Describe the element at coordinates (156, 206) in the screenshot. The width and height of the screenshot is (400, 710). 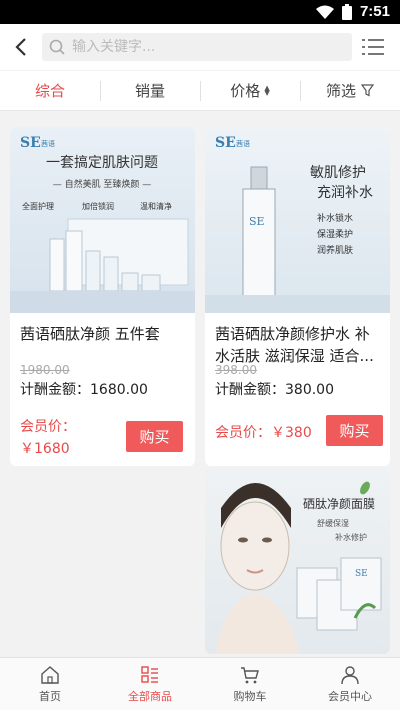
I see `image-feature: 温和清净` at that location.